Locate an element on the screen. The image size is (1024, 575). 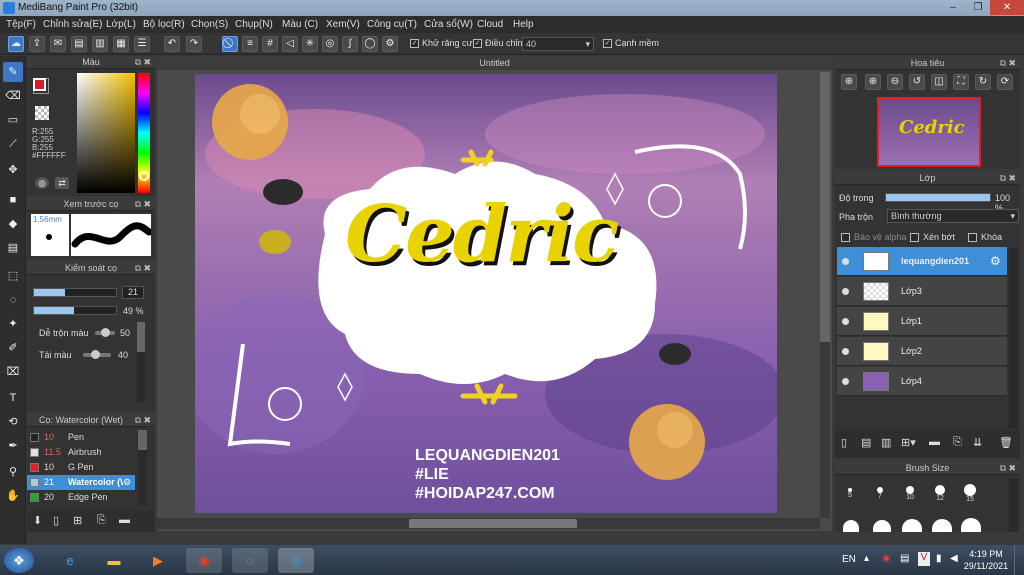
brush-item-pen: 10 Pen is located at coordinates (81, 437).